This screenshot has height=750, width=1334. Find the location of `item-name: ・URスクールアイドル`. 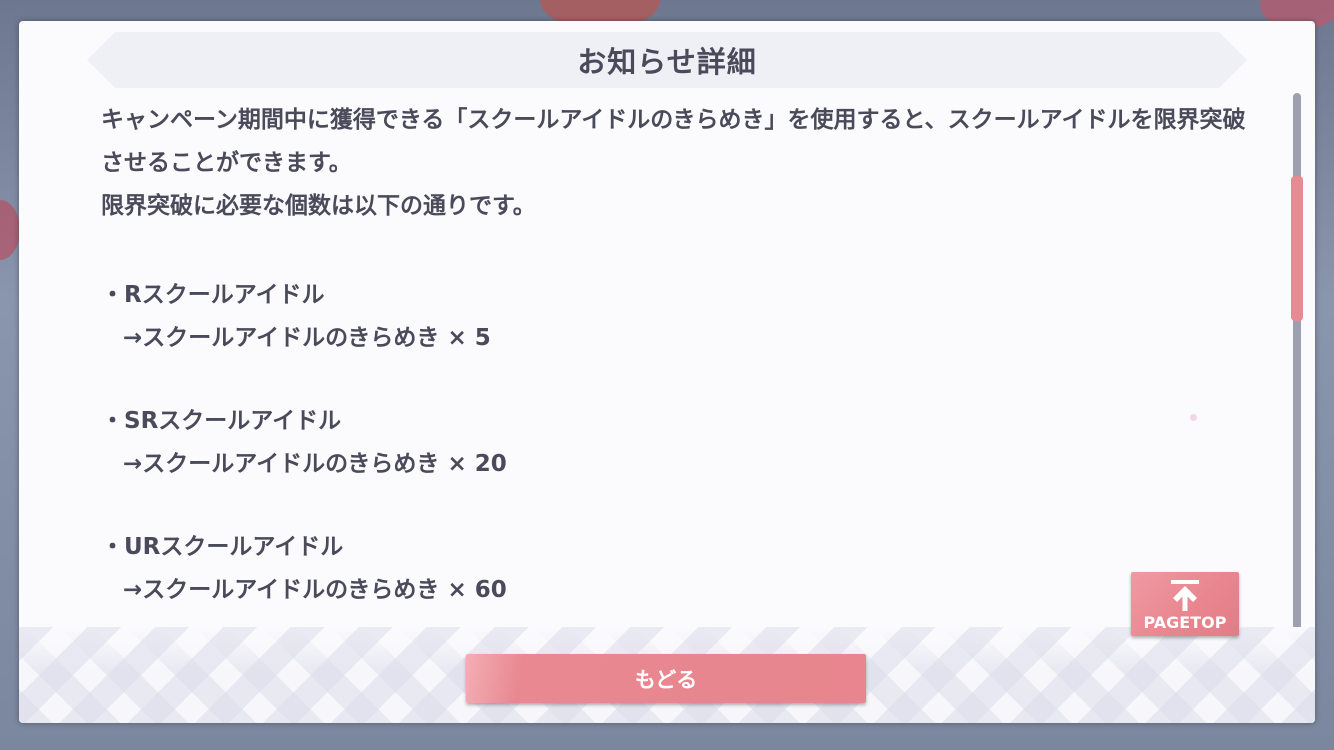

item-name: ・URスクールアイドル is located at coordinates (222, 547).